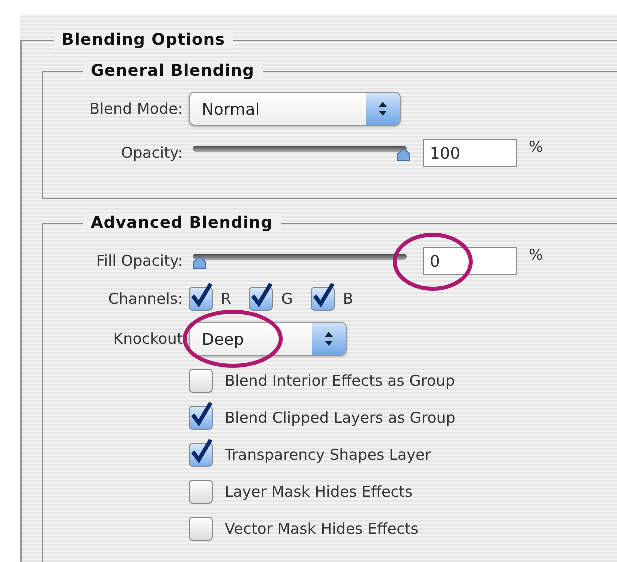  Describe the element at coordinates (144, 39) in the screenshot. I see `section-title: Blending Options` at that location.